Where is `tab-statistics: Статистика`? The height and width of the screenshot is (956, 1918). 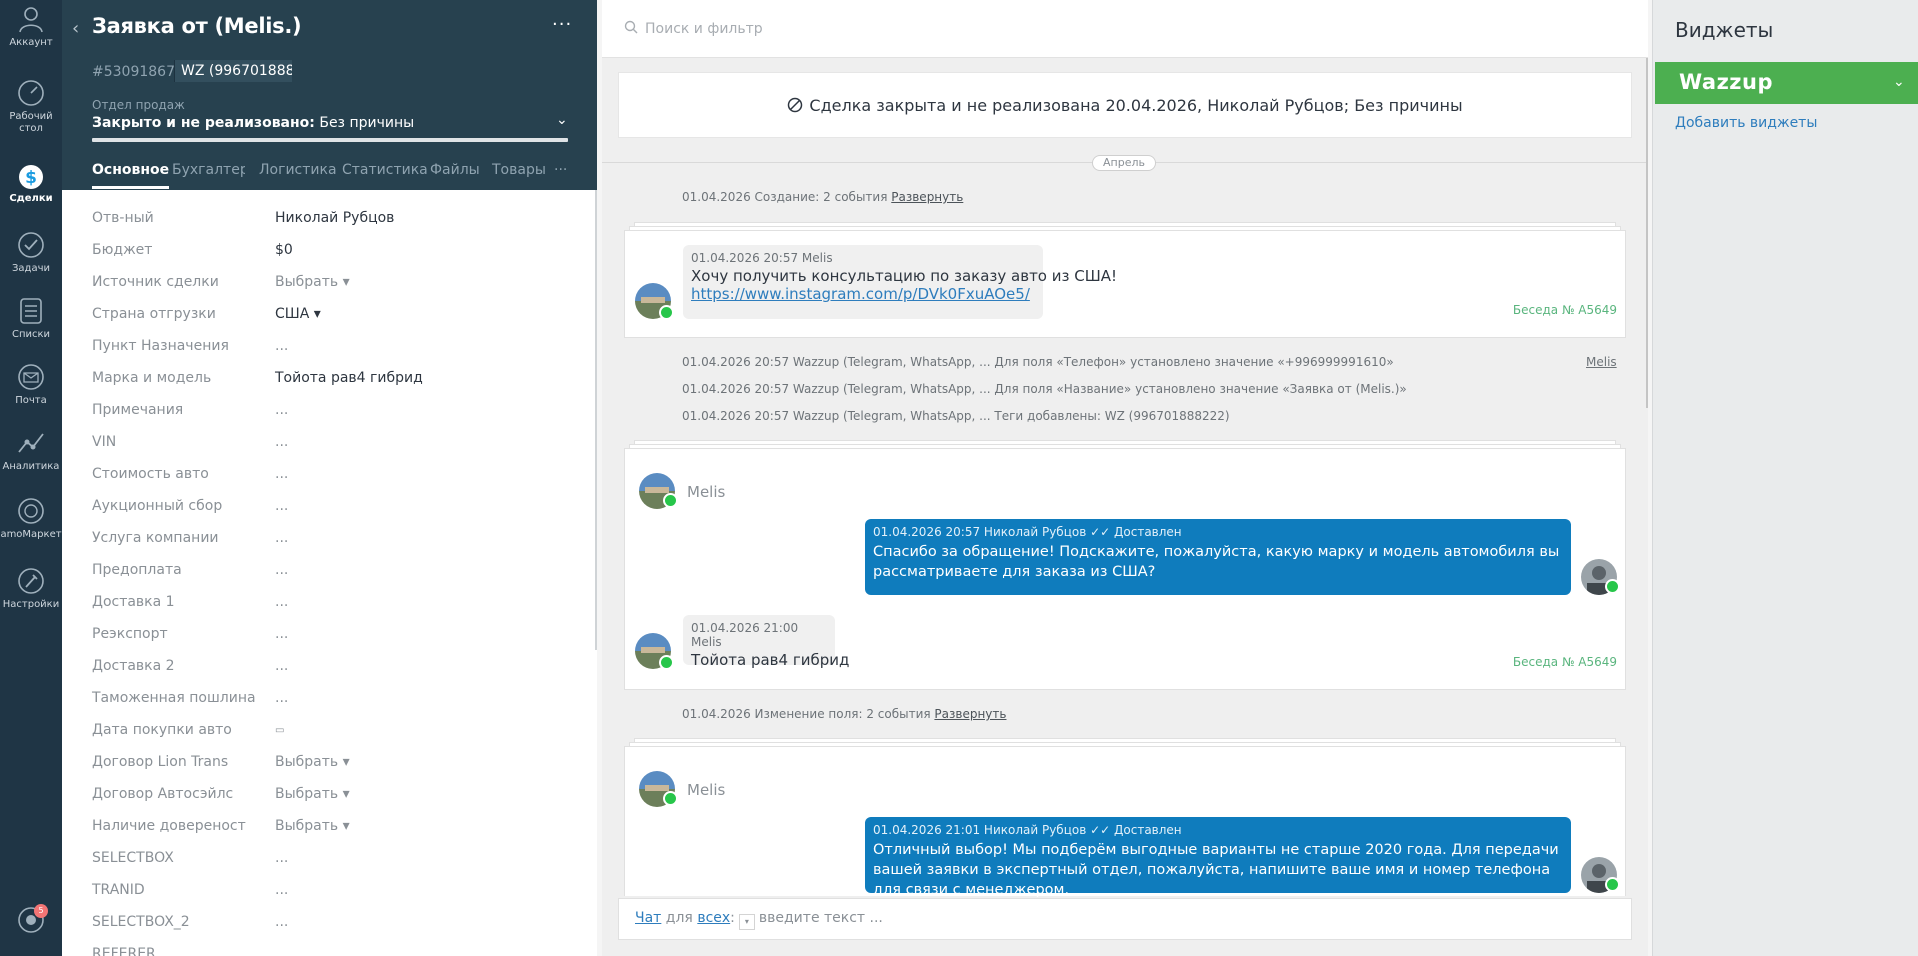 tab-statistics: Статистика is located at coordinates (385, 170).